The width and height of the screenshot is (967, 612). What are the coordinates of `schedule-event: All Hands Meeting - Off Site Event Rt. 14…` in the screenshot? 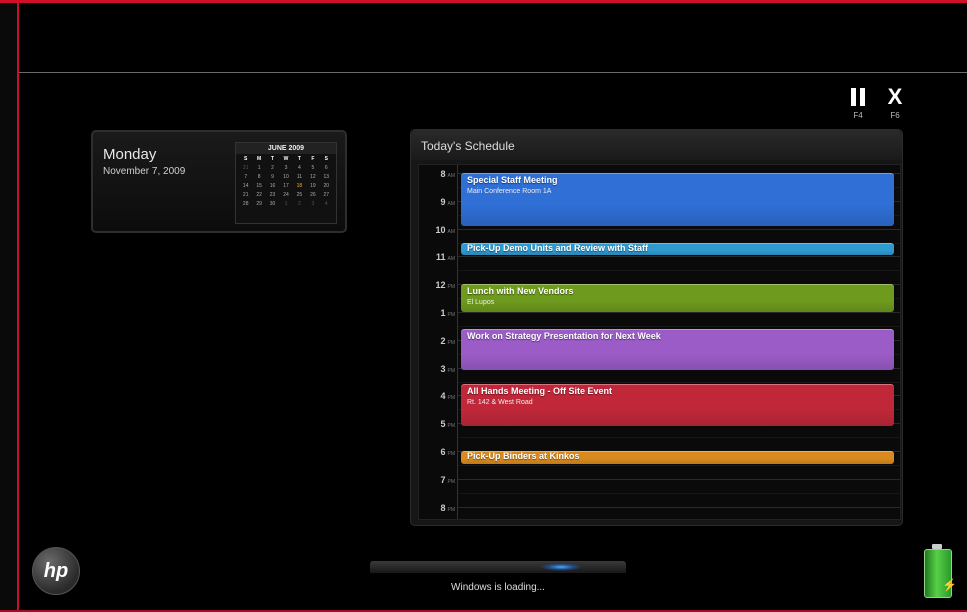 It's located at (677, 405).